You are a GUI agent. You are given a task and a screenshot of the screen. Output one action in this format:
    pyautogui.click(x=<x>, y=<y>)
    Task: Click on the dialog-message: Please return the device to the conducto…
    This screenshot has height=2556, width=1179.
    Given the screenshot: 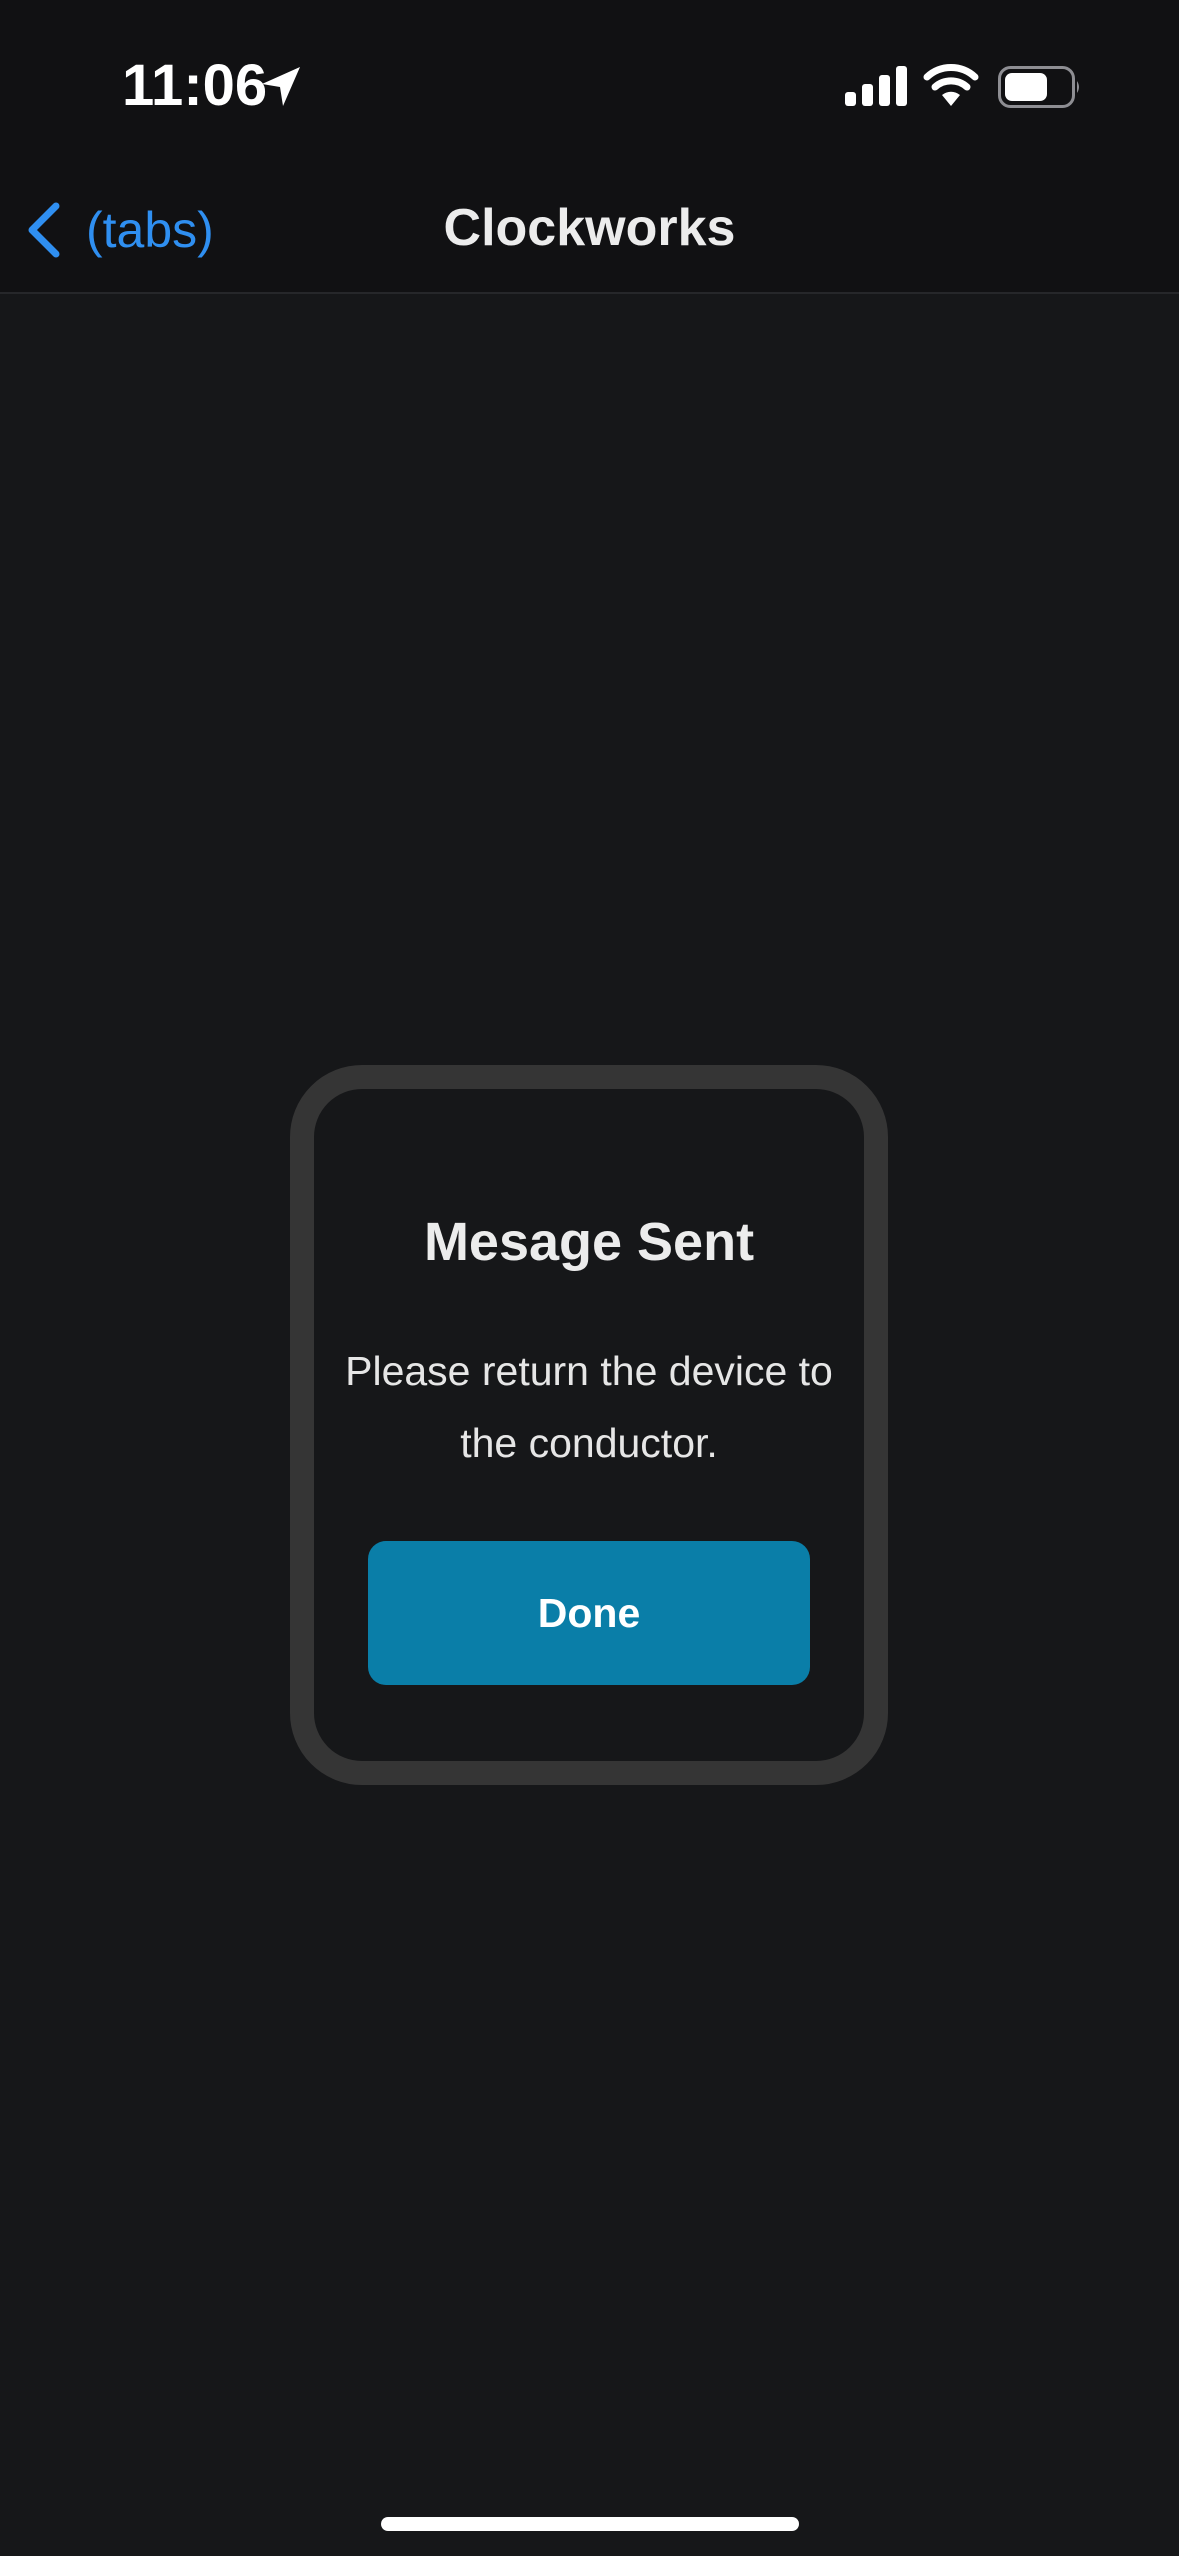 What is the action you would take?
    pyautogui.click(x=589, y=1407)
    